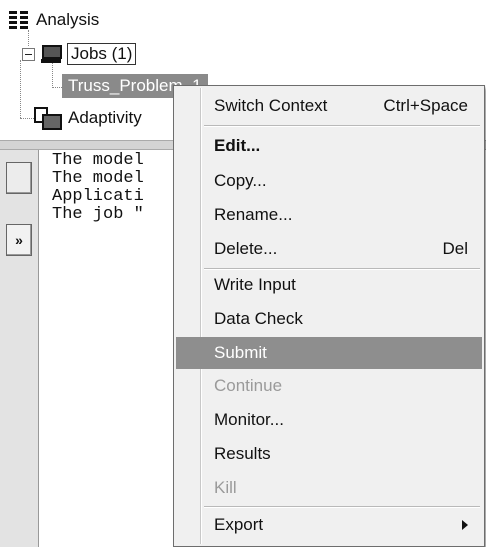  What do you see at coordinates (329, 353) in the screenshot?
I see `menu-item-submit: Submit` at bounding box center [329, 353].